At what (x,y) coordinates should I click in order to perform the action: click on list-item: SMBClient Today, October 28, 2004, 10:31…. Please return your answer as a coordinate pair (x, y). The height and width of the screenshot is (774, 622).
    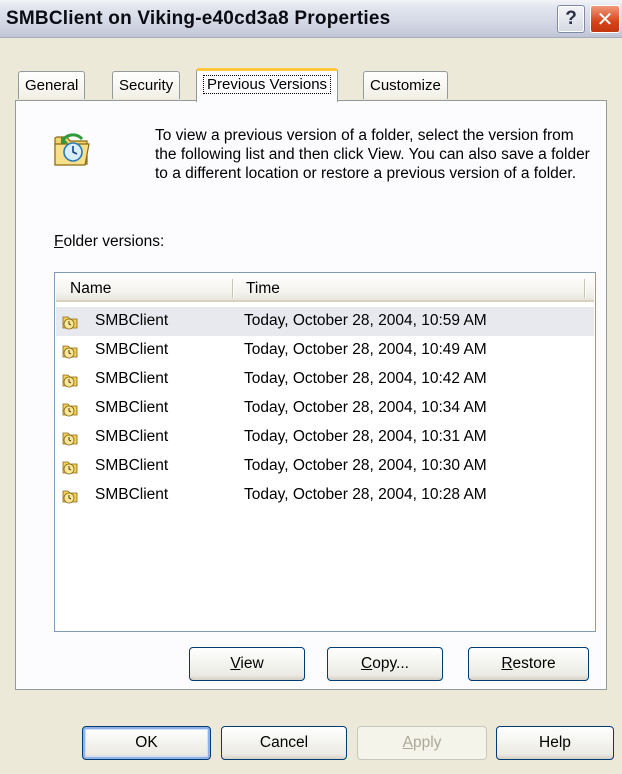
    Looking at the image, I should click on (325, 437).